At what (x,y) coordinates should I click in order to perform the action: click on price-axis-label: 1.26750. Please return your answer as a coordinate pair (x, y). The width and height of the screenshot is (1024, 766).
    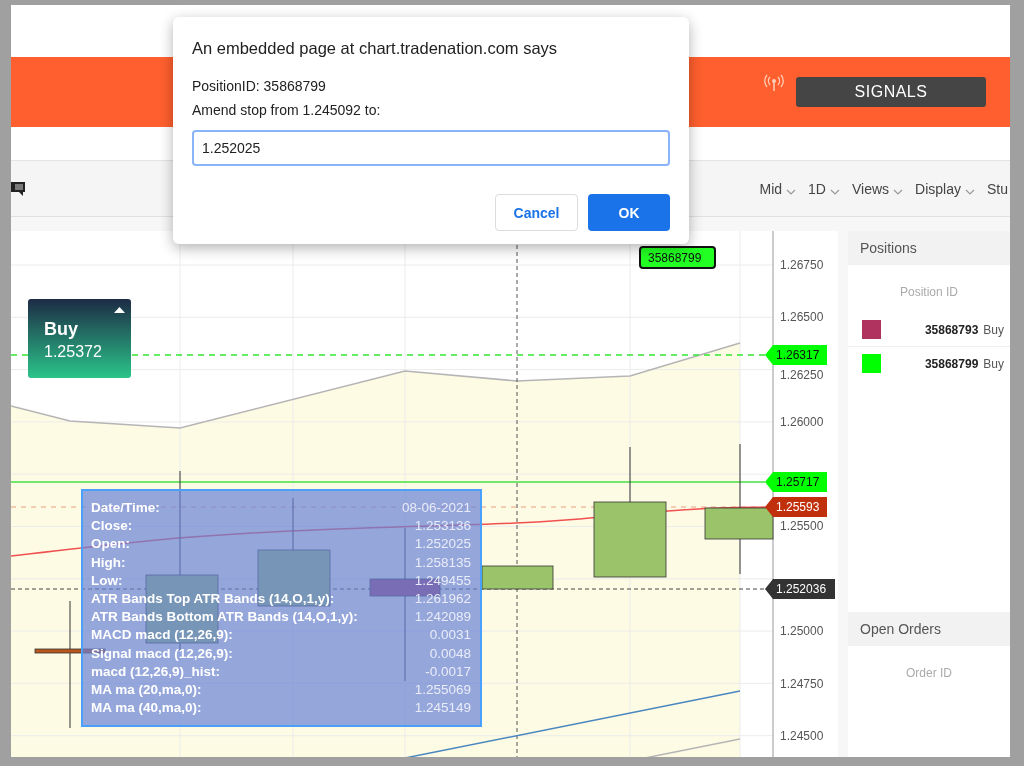
    Looking at the image, I should click on (802, 265).